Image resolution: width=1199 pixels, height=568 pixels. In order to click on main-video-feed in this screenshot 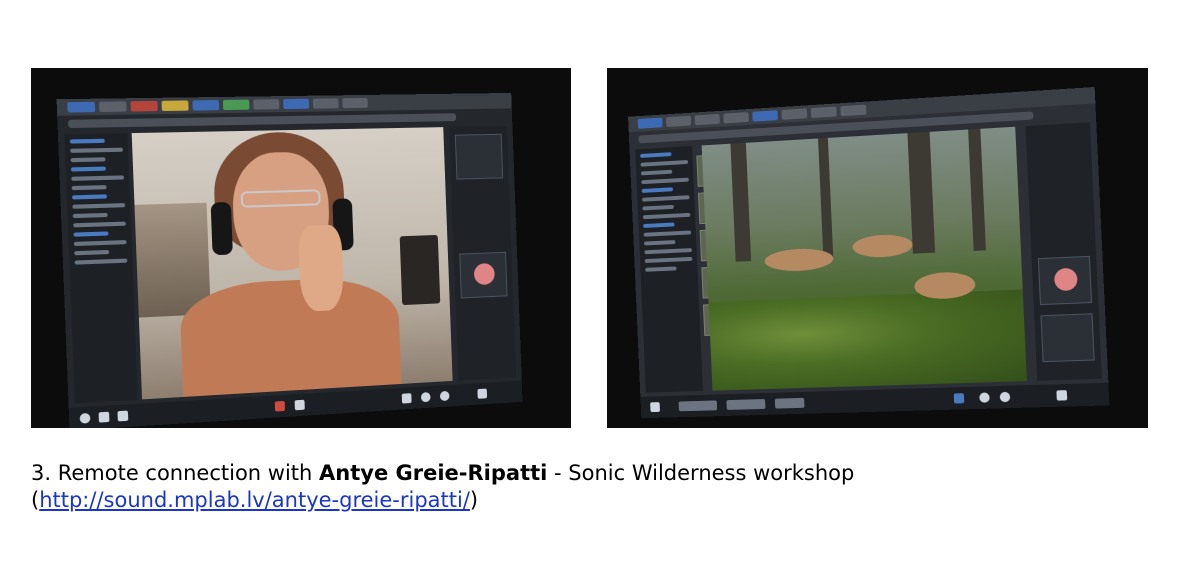, I will do `click(292, 263)`.